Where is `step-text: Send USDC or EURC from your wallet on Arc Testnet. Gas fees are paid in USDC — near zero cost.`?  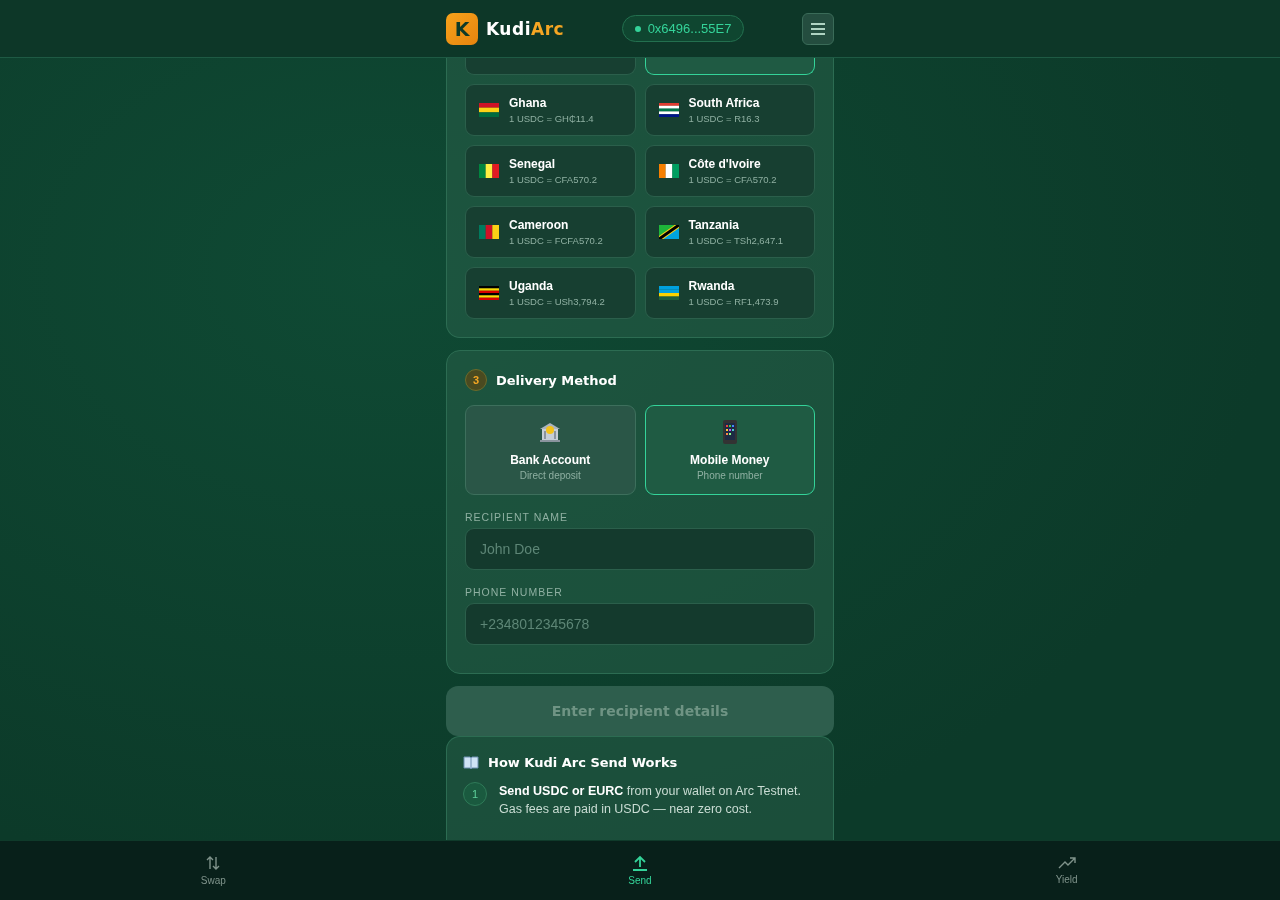
step-text: Send USDC or EURC from your wallet on Arc Testnet. Gas fees are paid in USDC — near zero cost. is located at coordinates (650, 800).